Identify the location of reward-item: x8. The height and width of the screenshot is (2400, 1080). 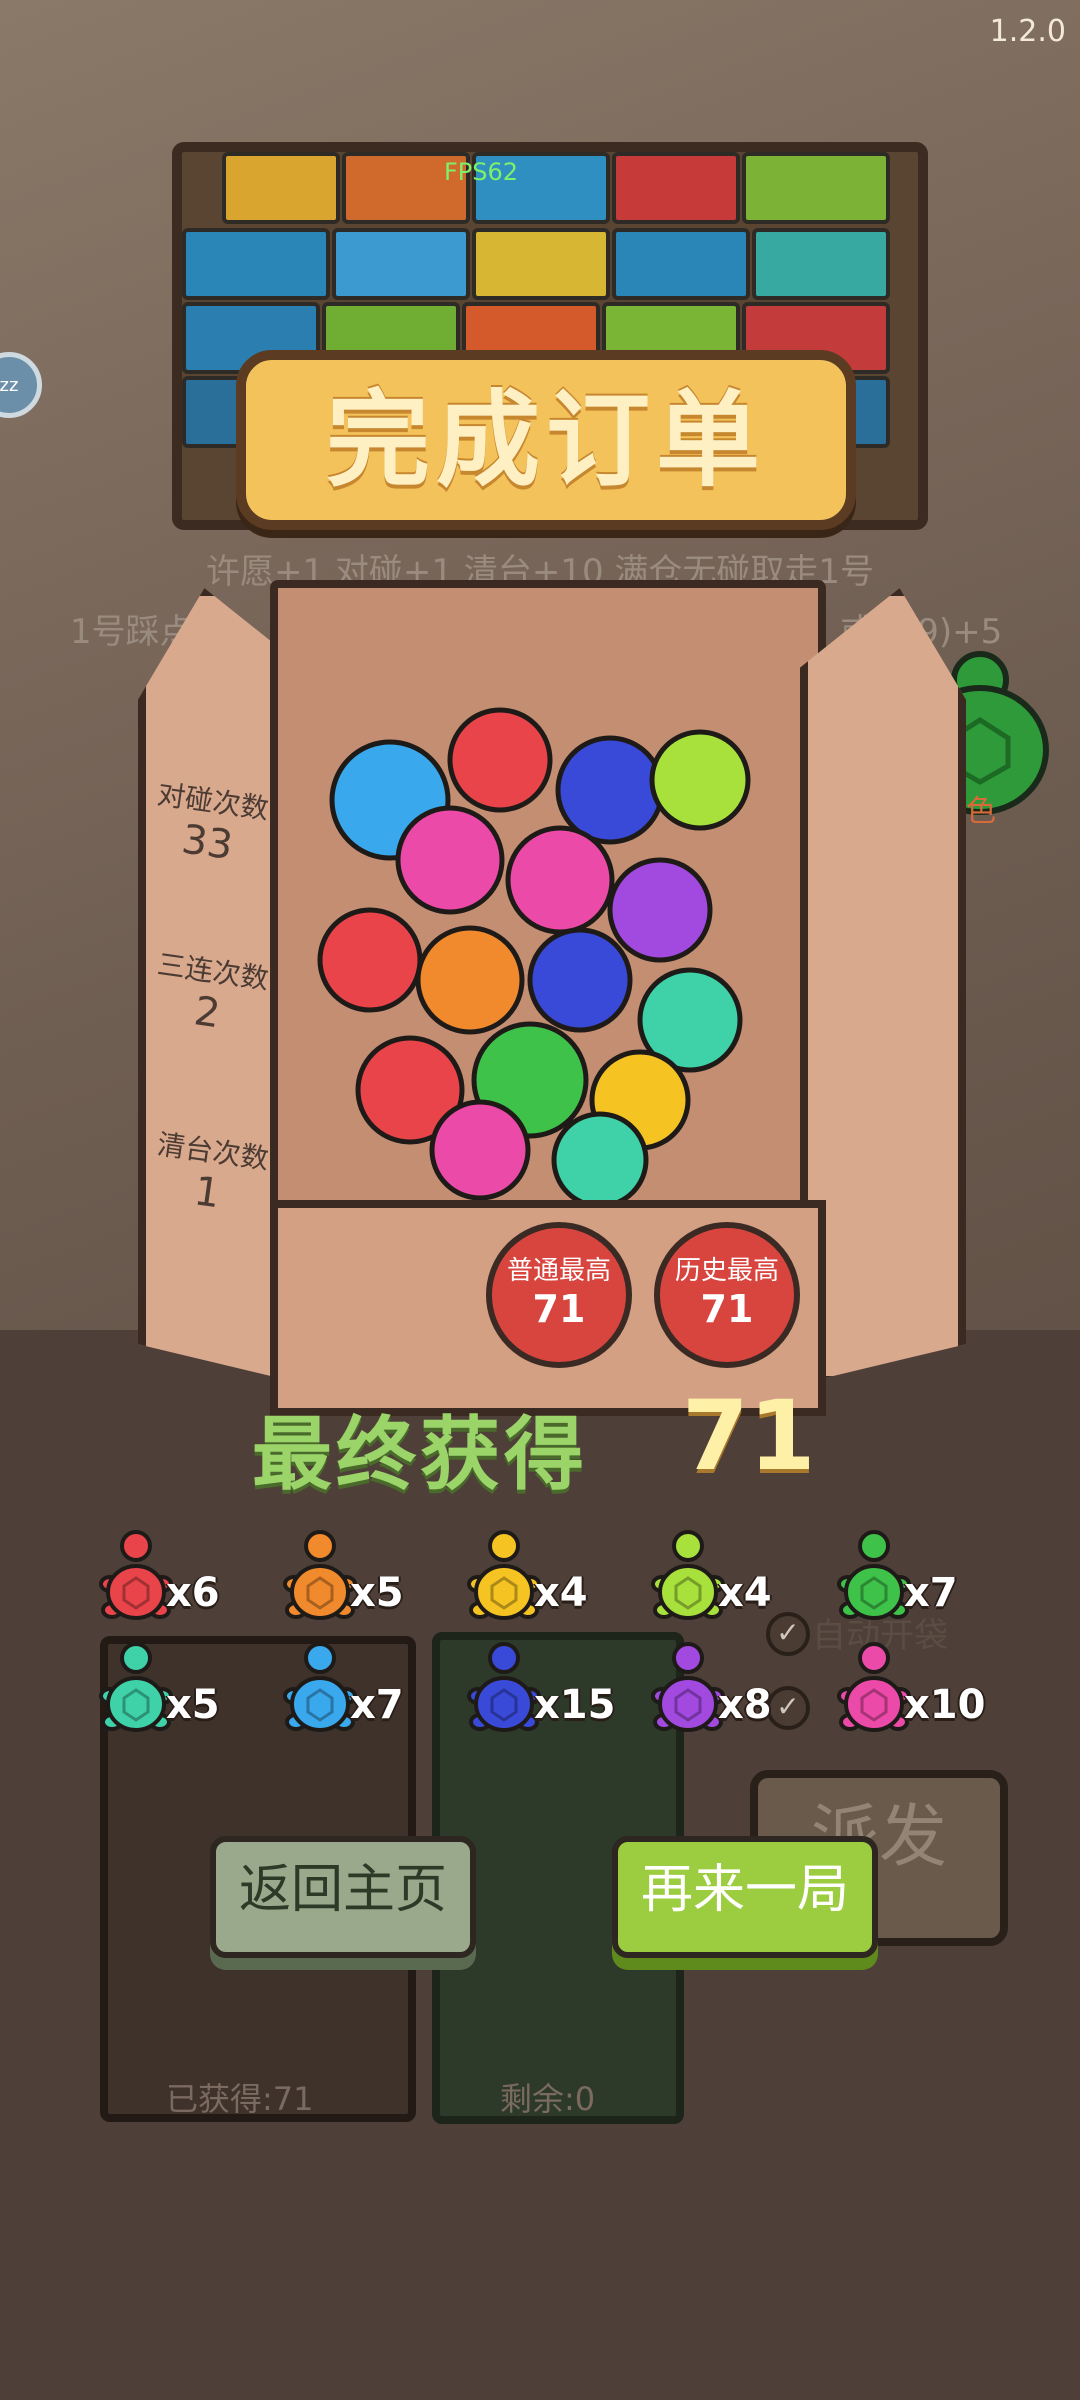
(733, 1693).